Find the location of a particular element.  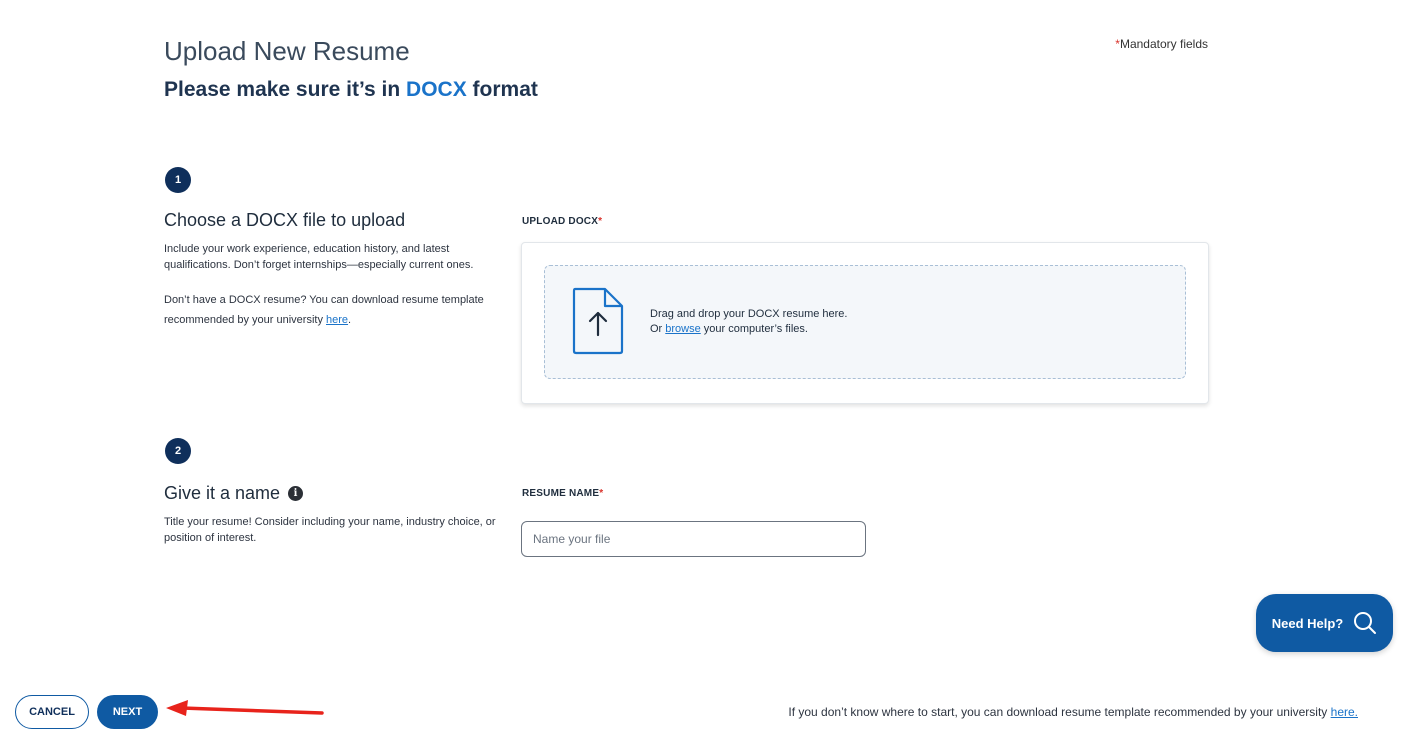

step-2-title: Give it a name i is located at coordinates (234, 493).